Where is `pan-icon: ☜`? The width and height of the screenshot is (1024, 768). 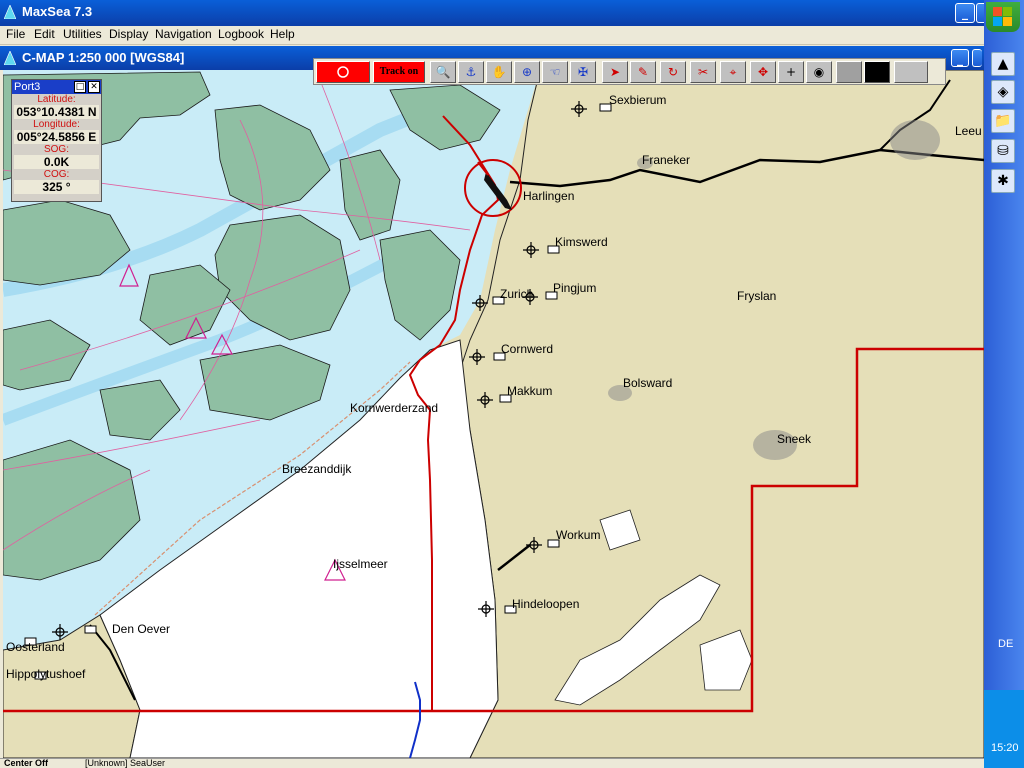
pan-icon: ☜ is located at coordinates (555, 72).